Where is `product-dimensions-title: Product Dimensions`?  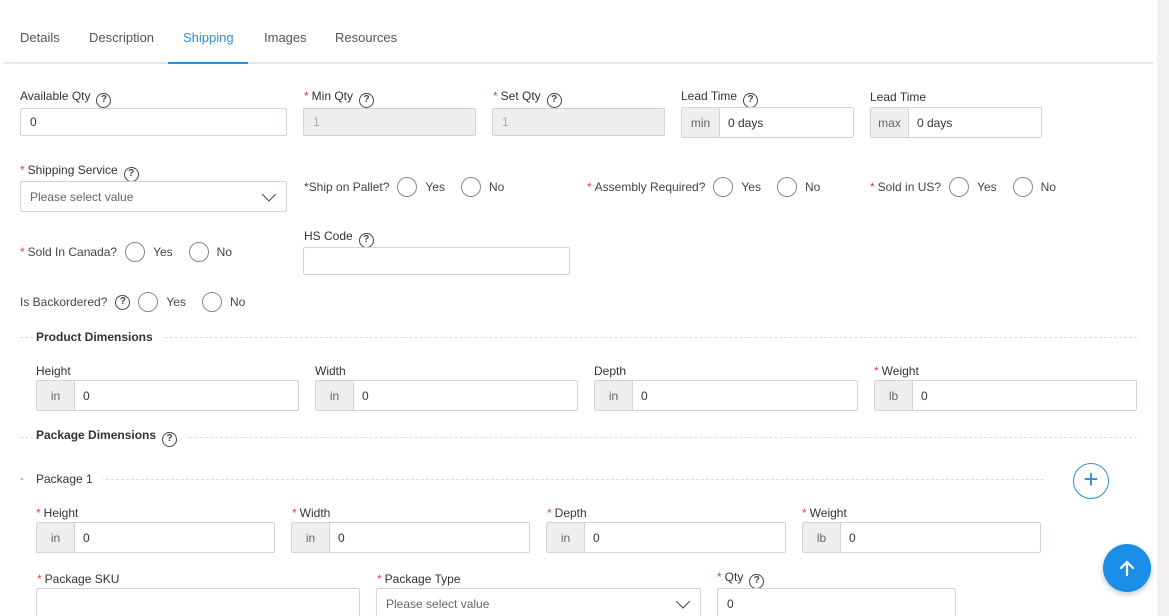
product-dimensions-title: Product Dimensions is located at coordinates (99, 337).